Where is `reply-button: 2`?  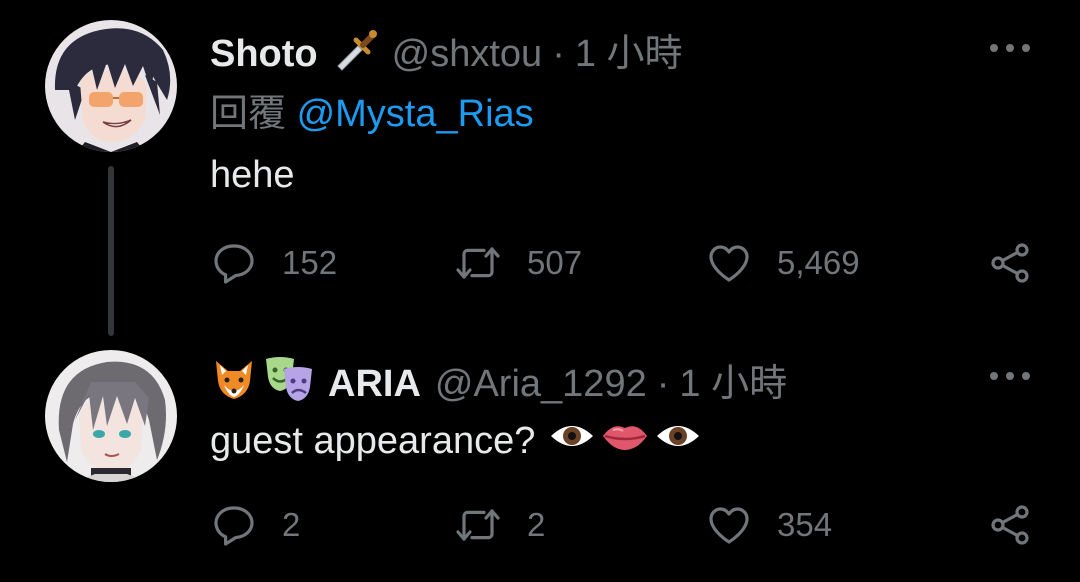 reply-button: 2 is located at coordinates (255, 525).